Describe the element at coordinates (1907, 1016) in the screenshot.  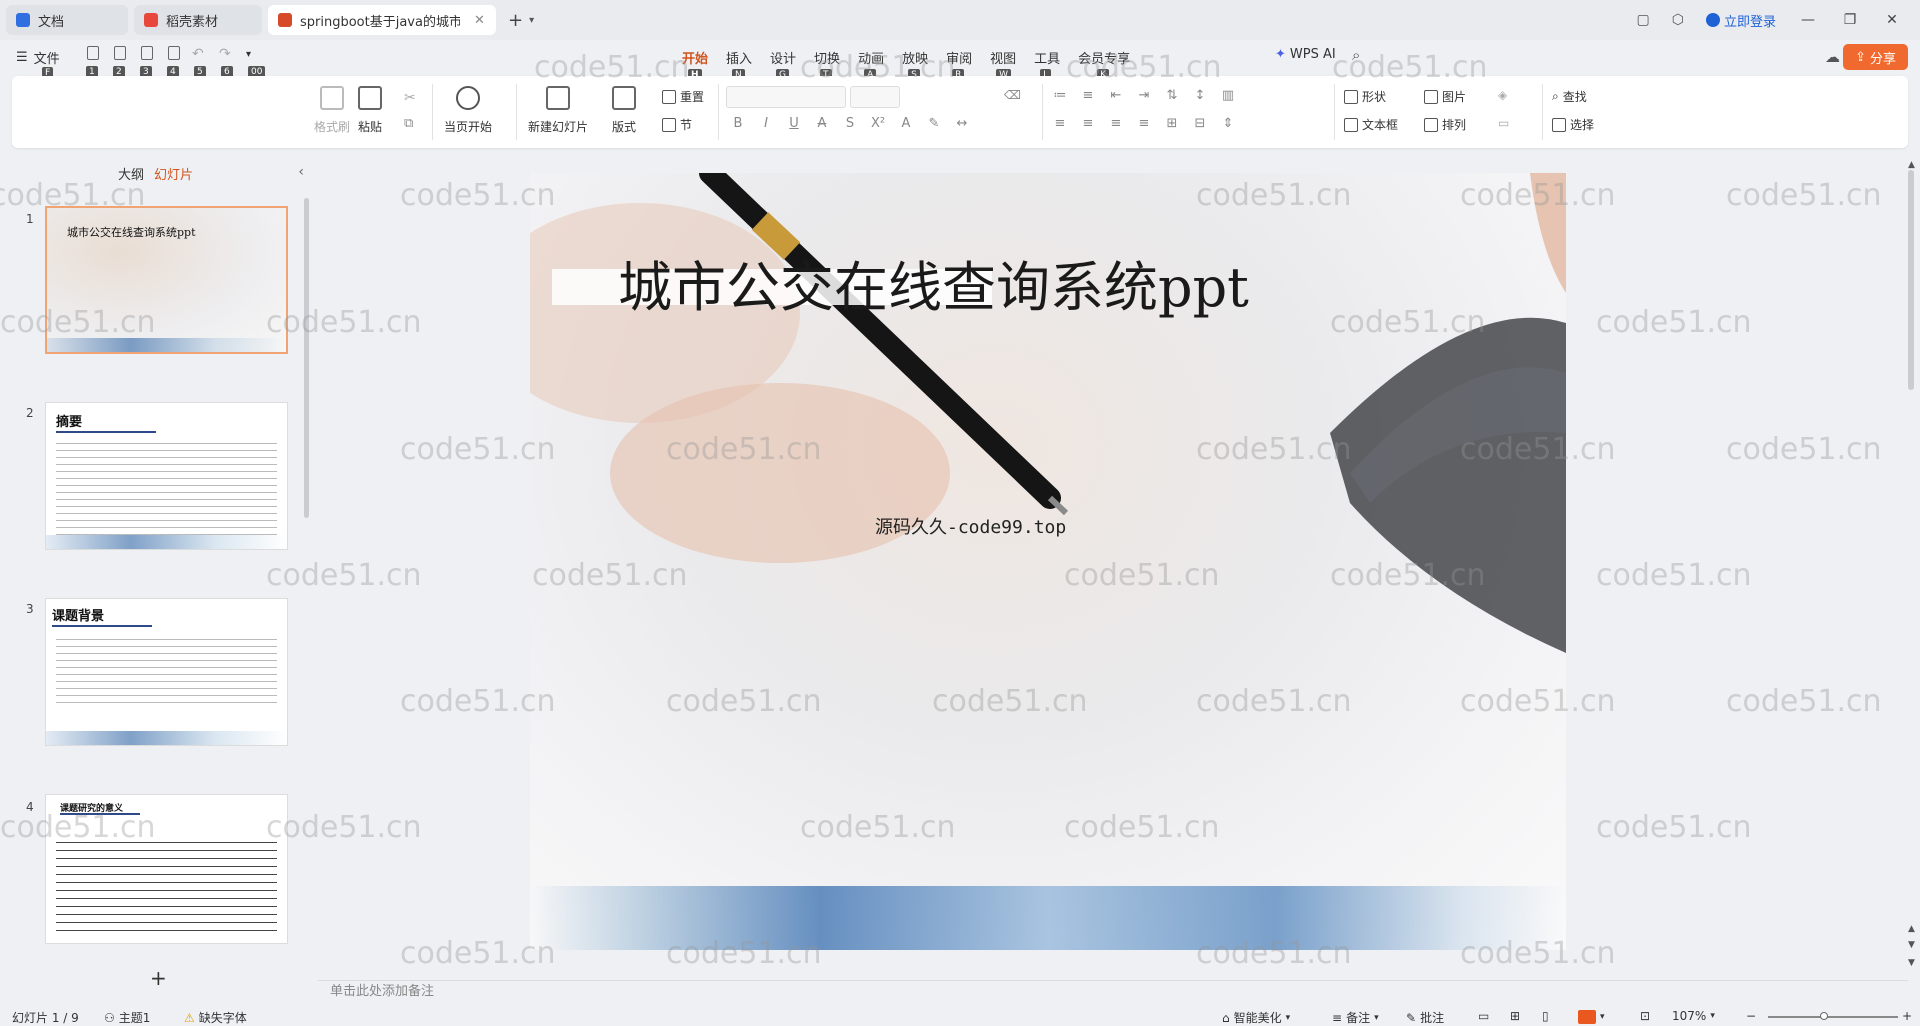
I see `zoom-in-button: +` at that location.